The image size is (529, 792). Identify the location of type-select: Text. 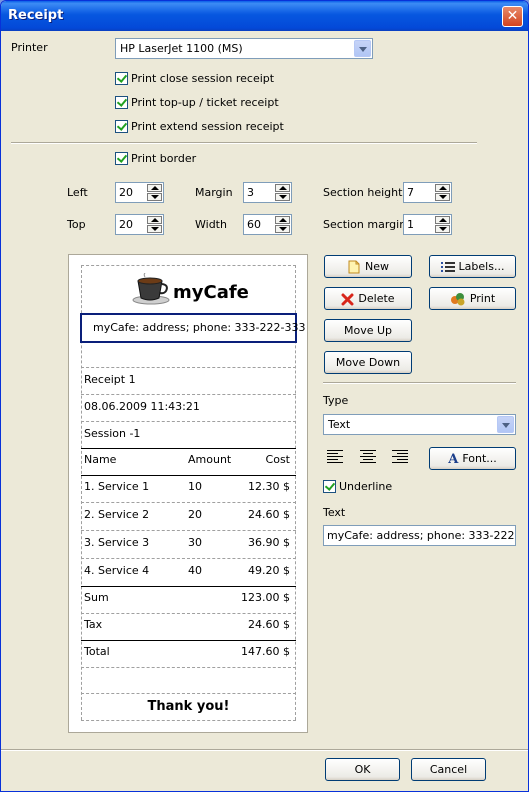
(419, 424).